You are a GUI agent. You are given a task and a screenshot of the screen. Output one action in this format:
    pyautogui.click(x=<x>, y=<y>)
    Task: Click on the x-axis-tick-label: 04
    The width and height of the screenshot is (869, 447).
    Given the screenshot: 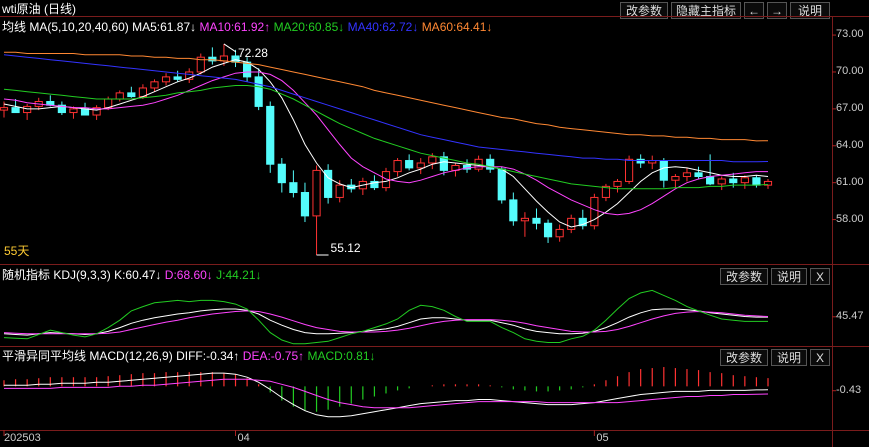 What is the action you would take?
    pyautogui.click(x=243, y=438)
    